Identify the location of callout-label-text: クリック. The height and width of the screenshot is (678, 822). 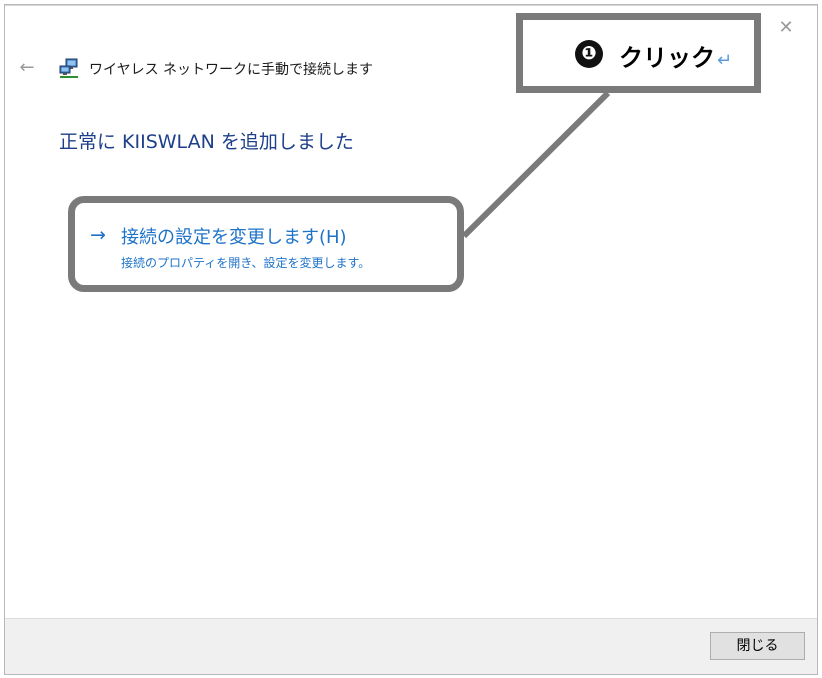
(667, 58).